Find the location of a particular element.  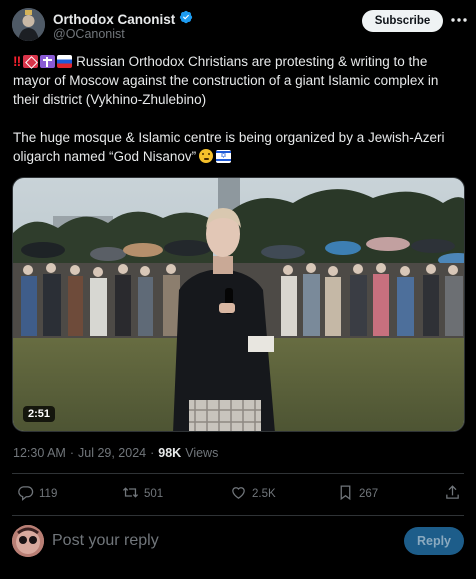

views-count: 98K is located at coordinates (170, 453).